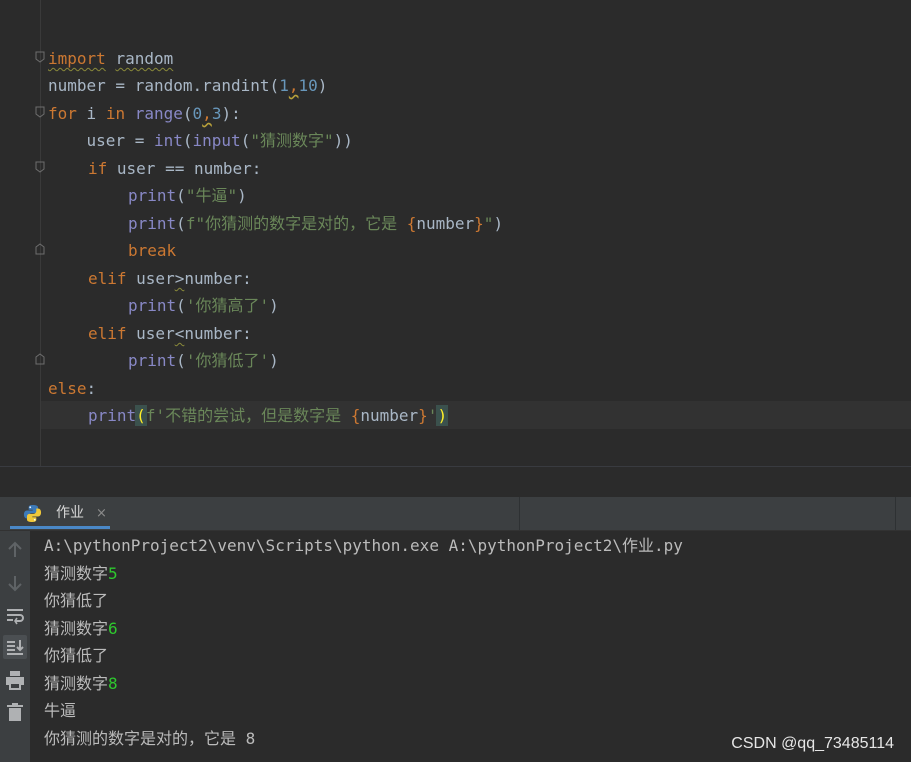  What do you see at coordinates (168, 140) in the screenshot?
I see `builtin: int` at bounding box center [168, 140].